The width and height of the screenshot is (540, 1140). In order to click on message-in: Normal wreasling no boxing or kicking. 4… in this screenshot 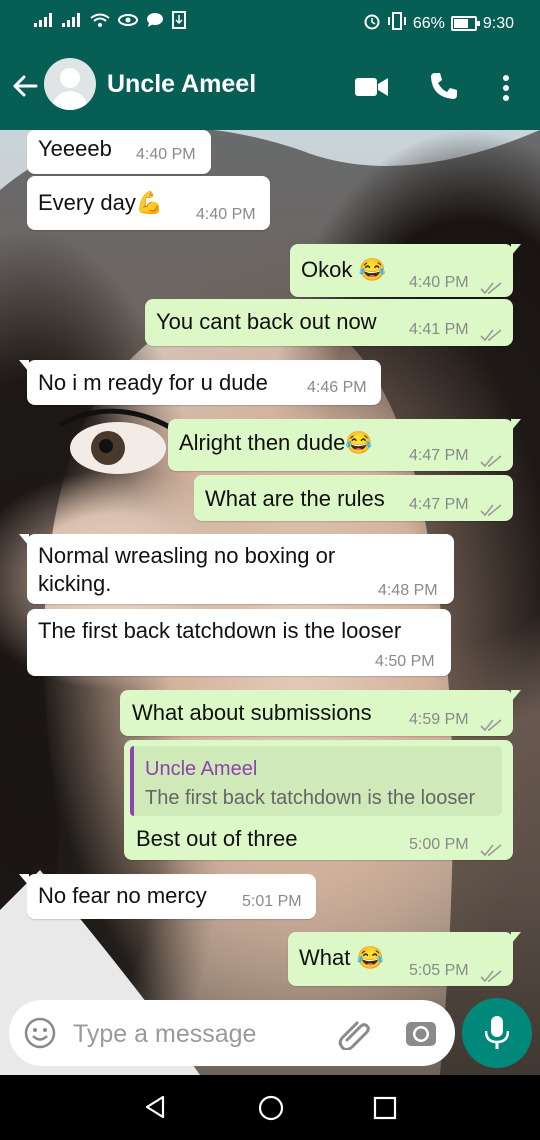, I will do `click(236, 569)`.